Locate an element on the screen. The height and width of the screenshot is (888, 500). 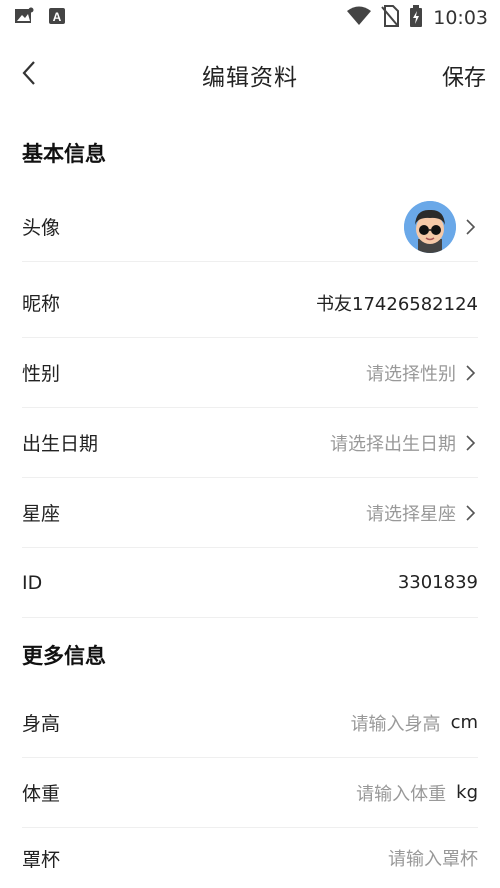
birthday-label: 出生日期 is located at coordinates (60, 444).